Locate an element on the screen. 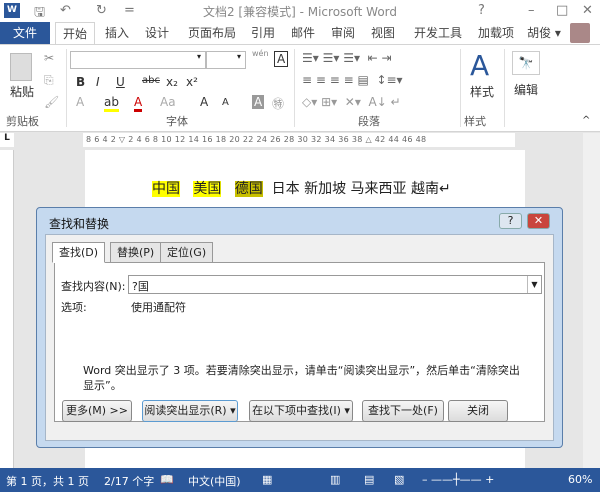 This screenshot has height=492, width=600. tab-selector: L is located at coordinates (7, 140).